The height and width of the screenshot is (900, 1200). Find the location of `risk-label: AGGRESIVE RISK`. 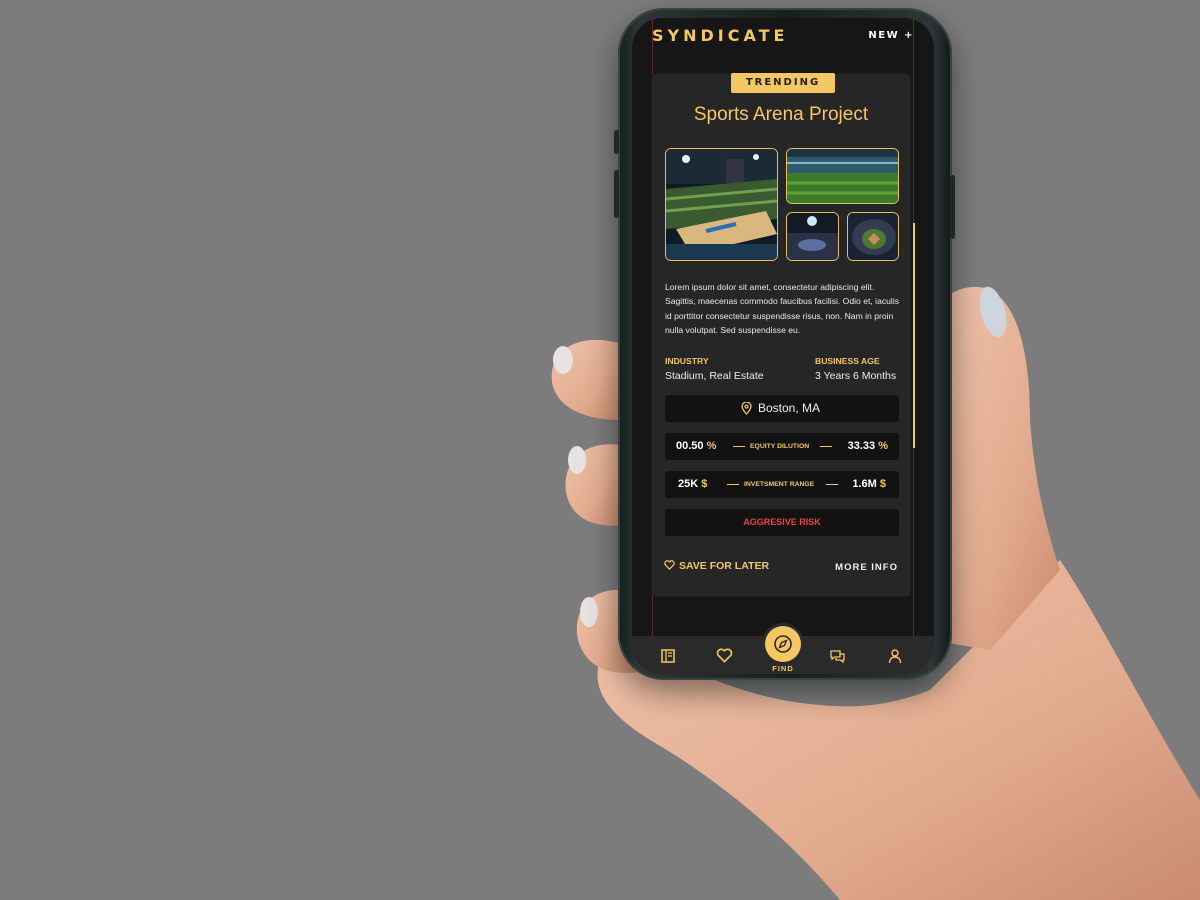

risk-label: AGGRESIVE RISK is located at coordinates (782, 522).